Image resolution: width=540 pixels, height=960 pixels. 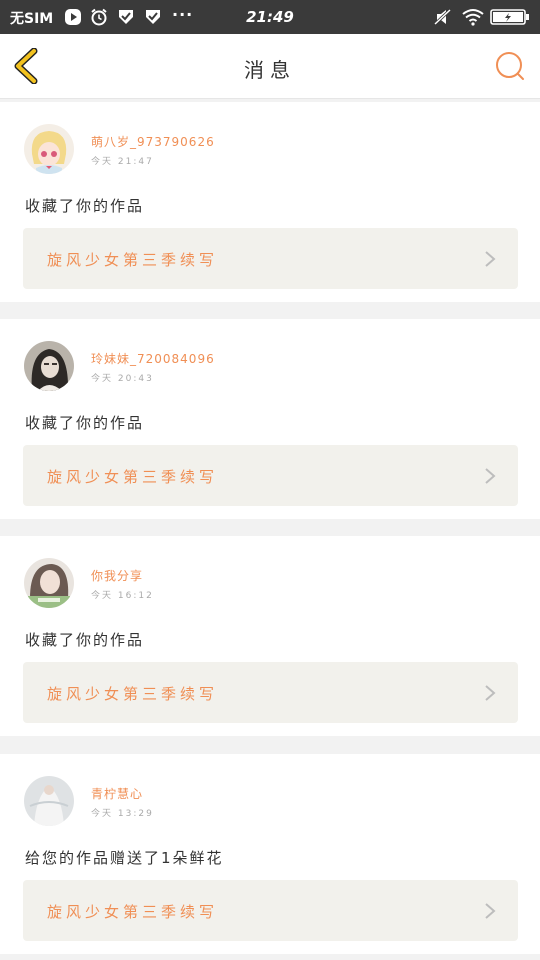 What do you see at coordinates (122, 596) in the screenshot?
I see `timestamp: 今天 16:12` at bounding box center [122, 596].